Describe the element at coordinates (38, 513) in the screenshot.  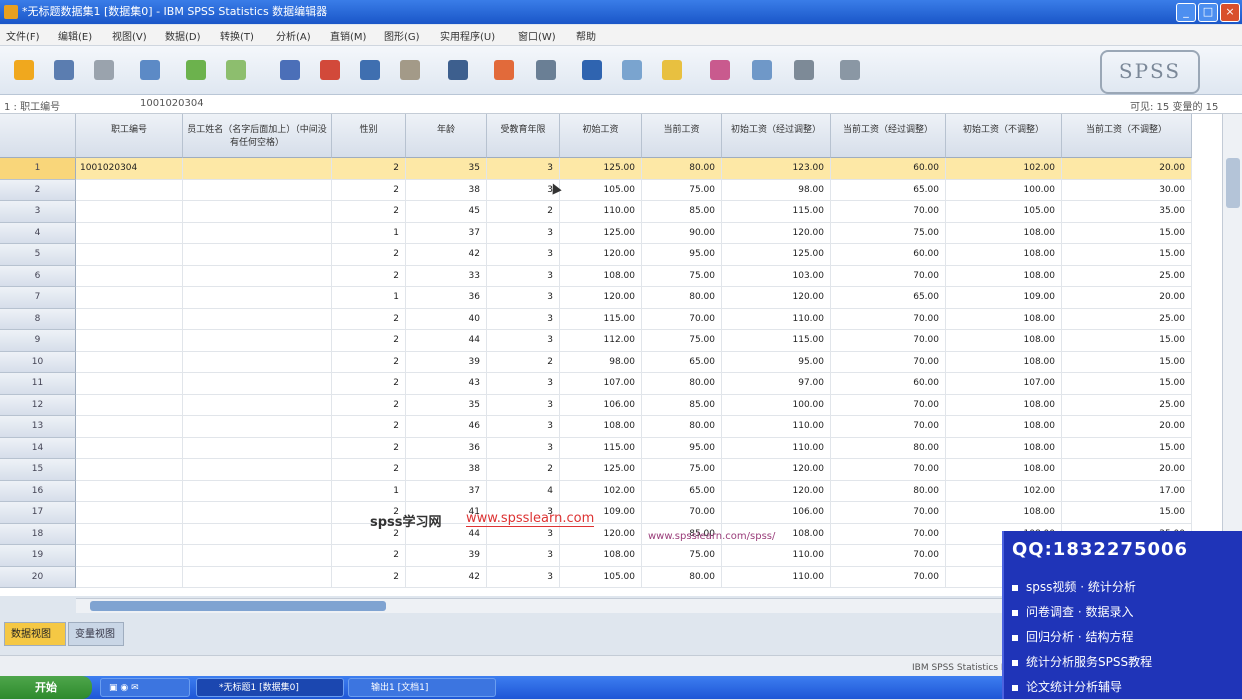
I see `row-header: 17` at that location.